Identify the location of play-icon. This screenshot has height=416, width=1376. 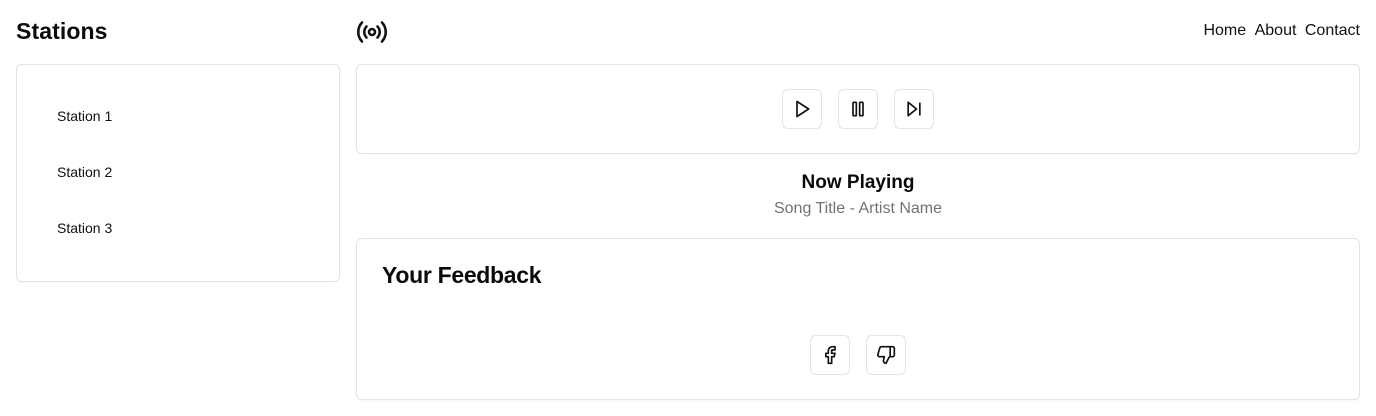
(803, 109).